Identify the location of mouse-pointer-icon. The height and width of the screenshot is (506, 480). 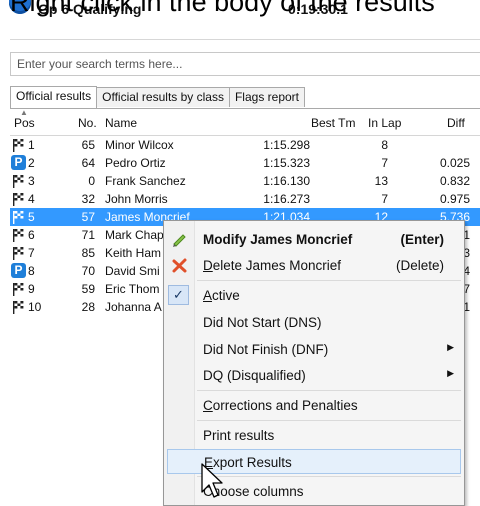
(212, 480).